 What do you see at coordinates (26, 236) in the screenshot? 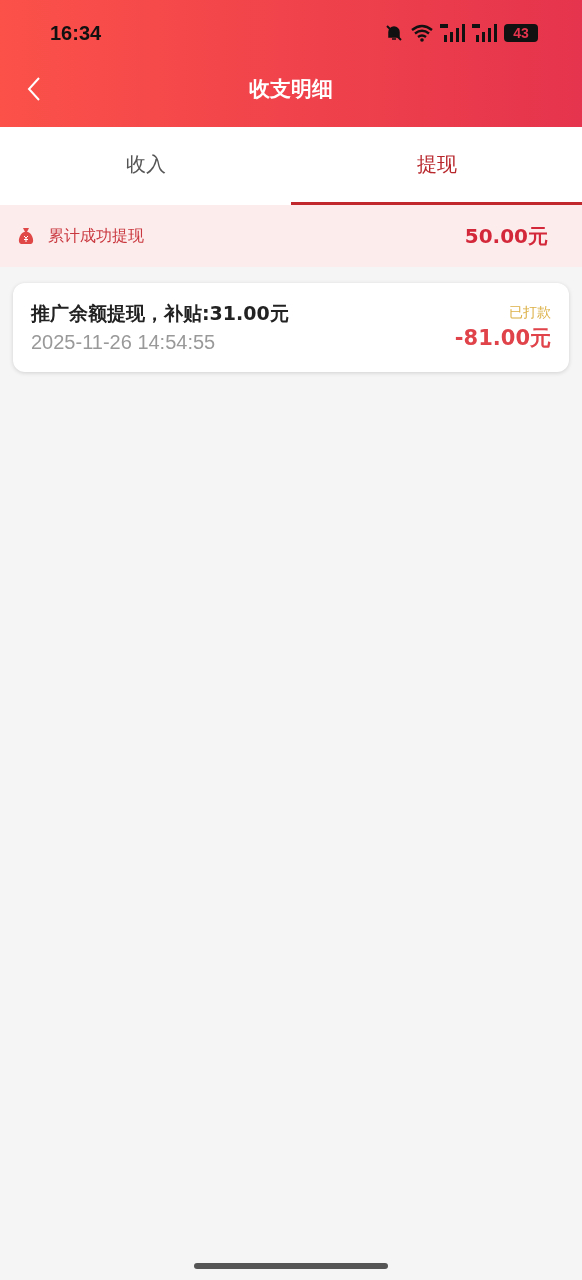
I see `money-bag-icon` at bounding box center [26, 236].